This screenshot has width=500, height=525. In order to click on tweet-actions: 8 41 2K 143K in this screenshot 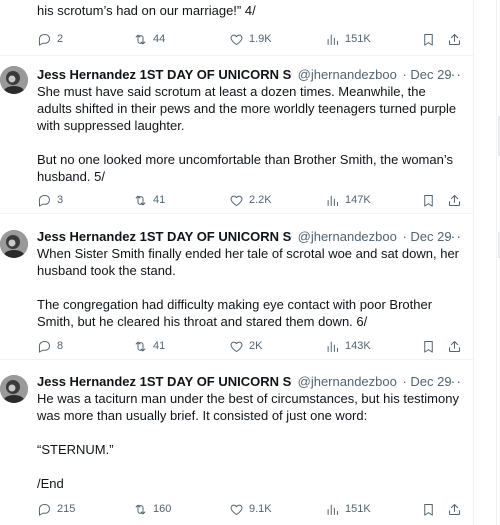, I will do `click(249, 346)`.